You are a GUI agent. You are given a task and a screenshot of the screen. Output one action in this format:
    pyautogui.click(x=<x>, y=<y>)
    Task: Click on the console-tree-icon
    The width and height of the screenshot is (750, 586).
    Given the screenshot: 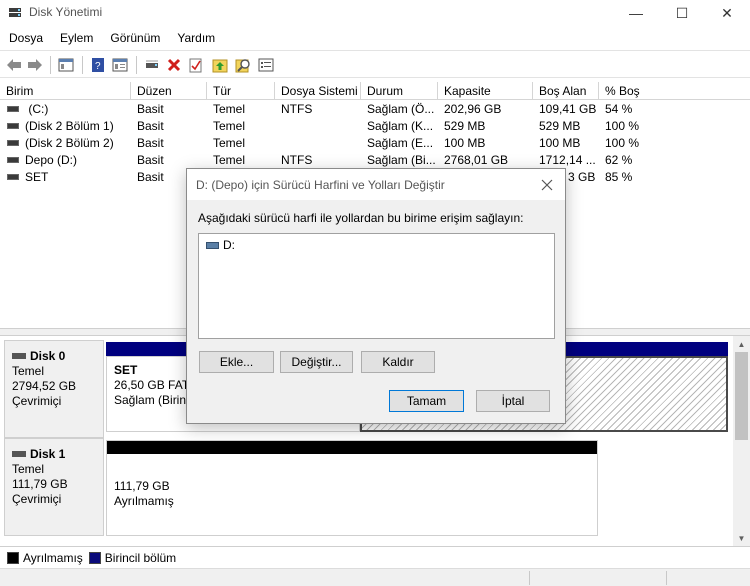 What is the action you would take?
    pyautogui.click(x=66, y=65)
    